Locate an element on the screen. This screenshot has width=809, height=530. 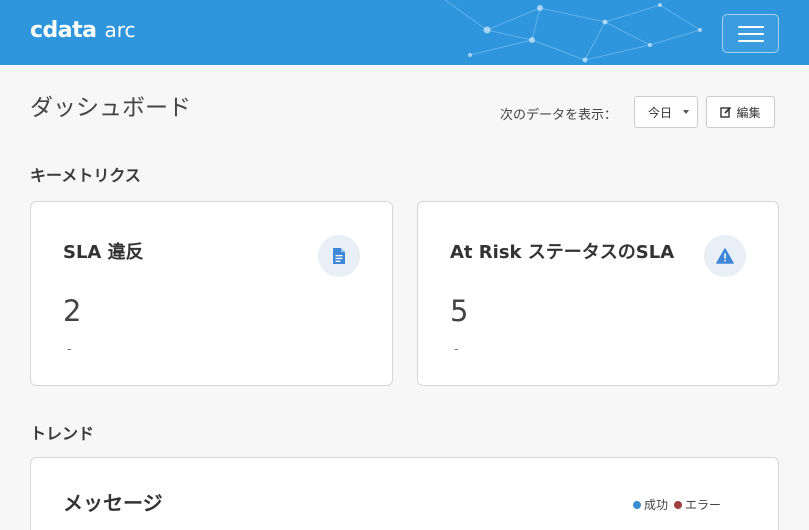
edit-icon is located at coordinates (726, 112).